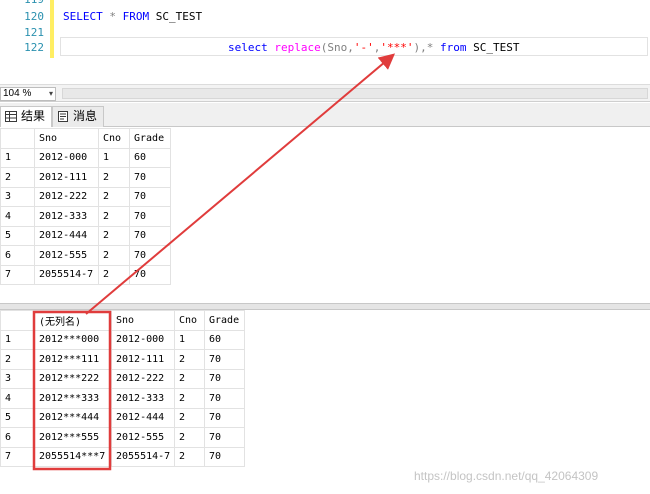 The image size is (650, 494). I want to click on code-line-120: SELECT * FROM SC_TEST, so click(132, 16).